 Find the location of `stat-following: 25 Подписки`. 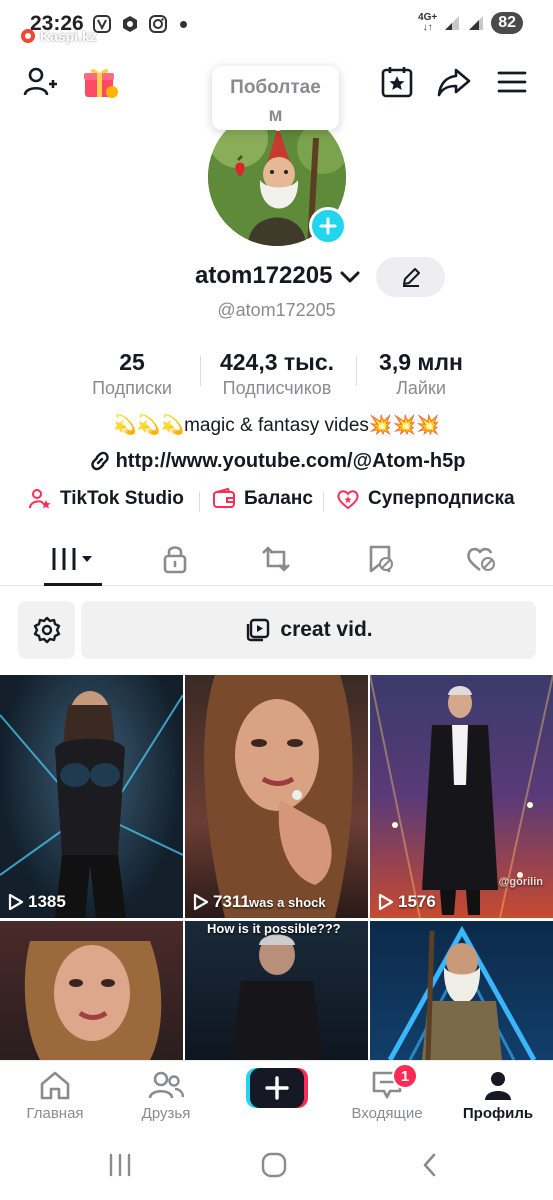

stat-following: 25 Подписки is located at coordinates (132, 374).